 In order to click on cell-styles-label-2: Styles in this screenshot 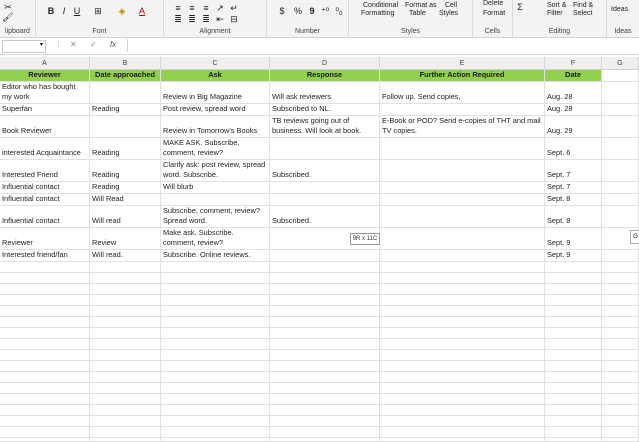, I will do `click(448, 14)`.